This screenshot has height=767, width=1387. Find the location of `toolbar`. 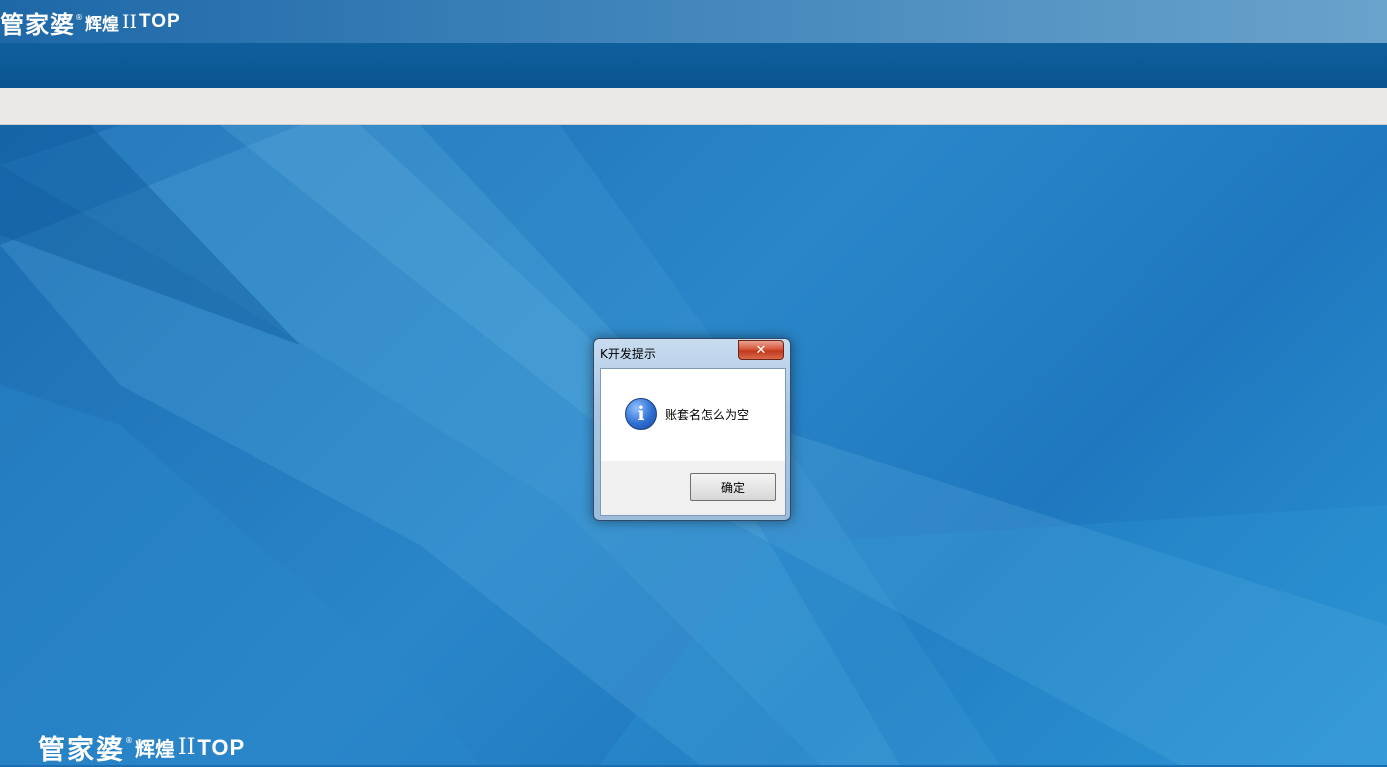

toolbar is located at coordinates (693, 106).